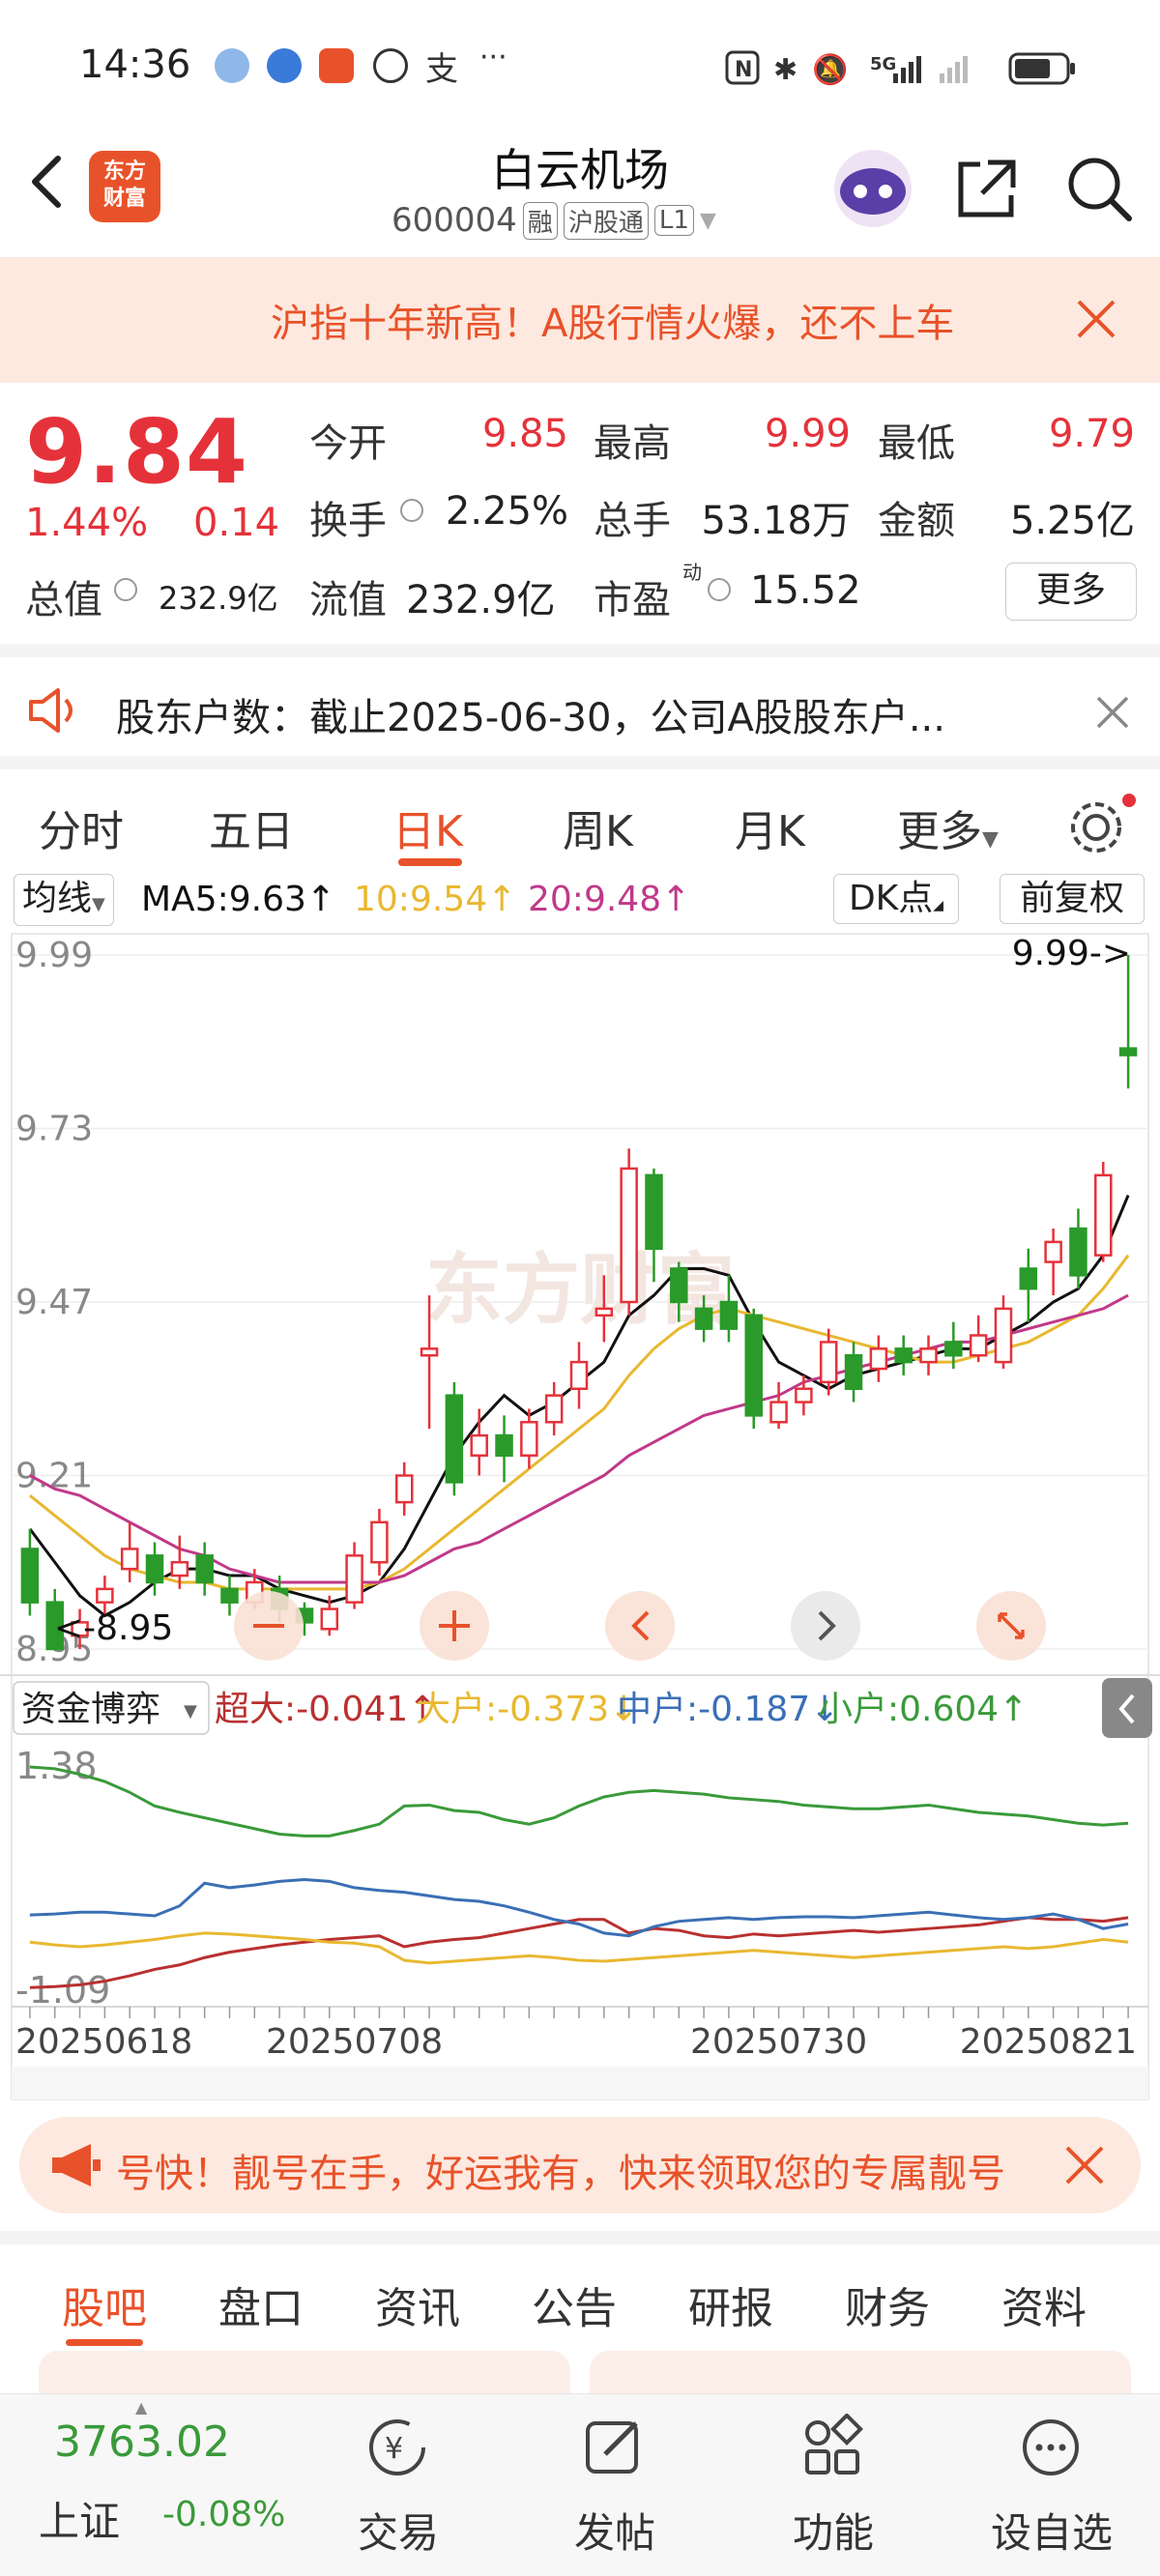 The width and height of the screenshot is (1160, 2576). I want to click on nav-post: 发帖, so click(614, 2530).